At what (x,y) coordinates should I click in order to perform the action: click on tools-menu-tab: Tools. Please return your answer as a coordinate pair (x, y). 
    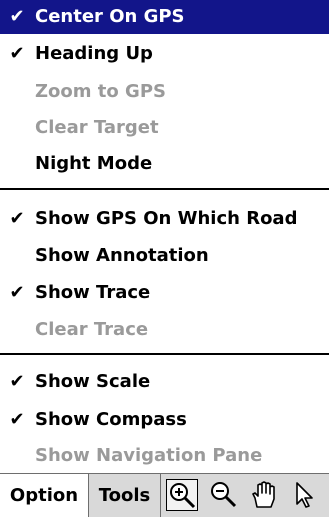
    Looking at the image, I should click on (124, 495).